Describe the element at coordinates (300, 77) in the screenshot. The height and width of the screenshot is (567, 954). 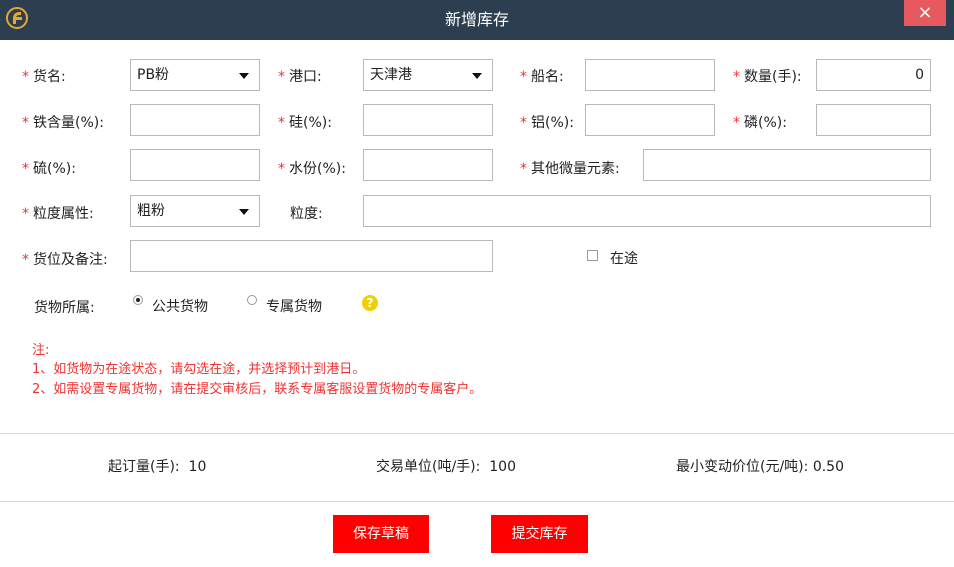
I see `port-label: * 港口:` at that location.